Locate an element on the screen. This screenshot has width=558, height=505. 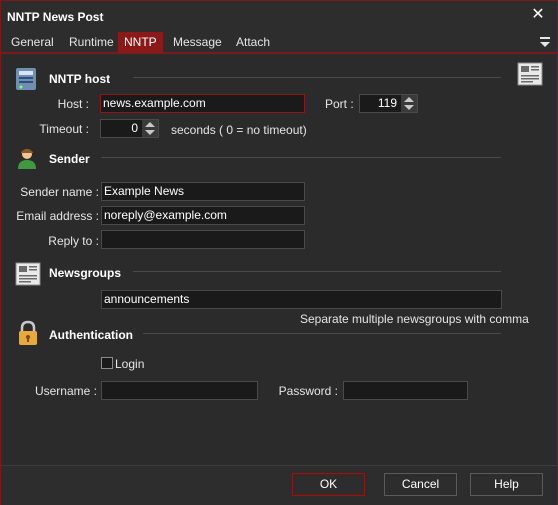
port-value: 119 is located at coordinates (387, 103).